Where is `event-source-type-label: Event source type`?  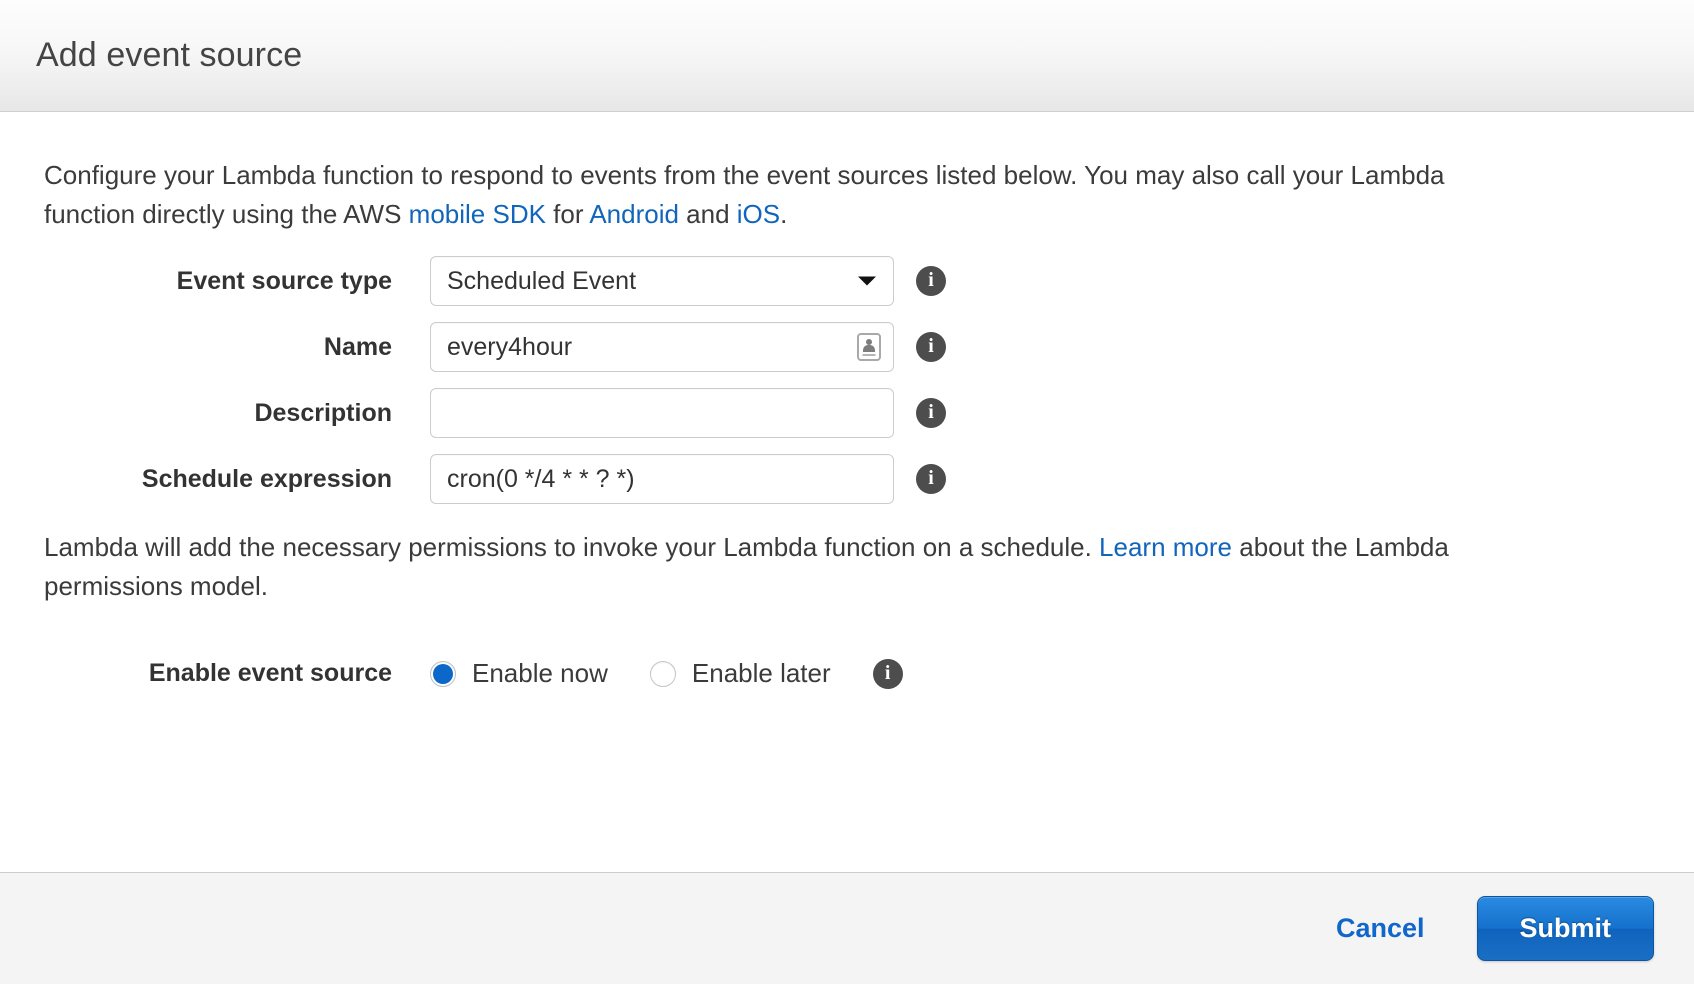 event-source-type-label: Event source type is located at coordinates (284, 280).